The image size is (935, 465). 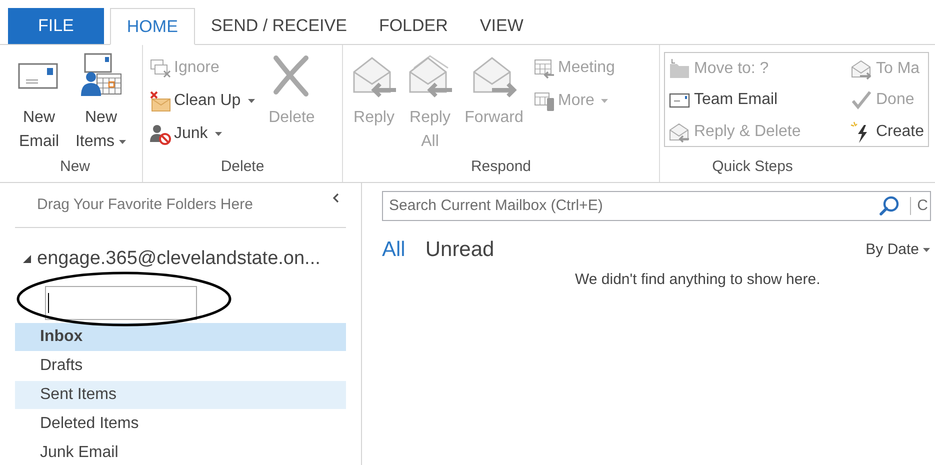 I want to click on group-label: Delete, so click(x=243, y=167).